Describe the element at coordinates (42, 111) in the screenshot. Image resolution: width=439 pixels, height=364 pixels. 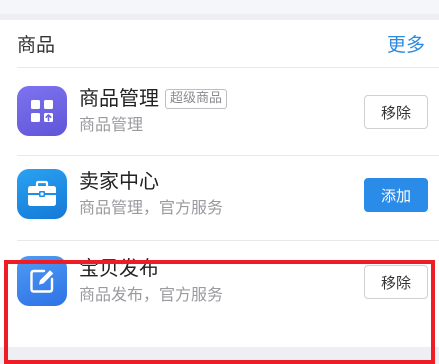
I see `grid-upload-icon` at that location.